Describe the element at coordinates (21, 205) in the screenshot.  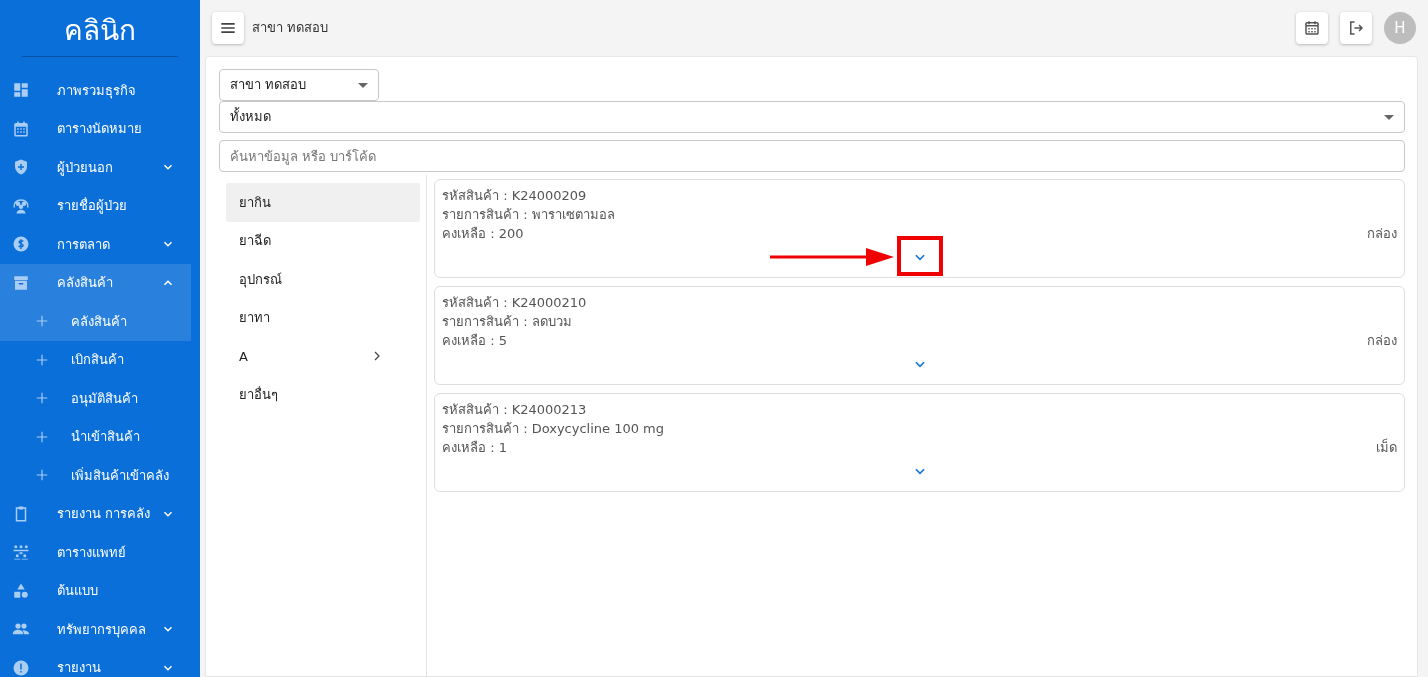
I see `people-group-icon` at that location.